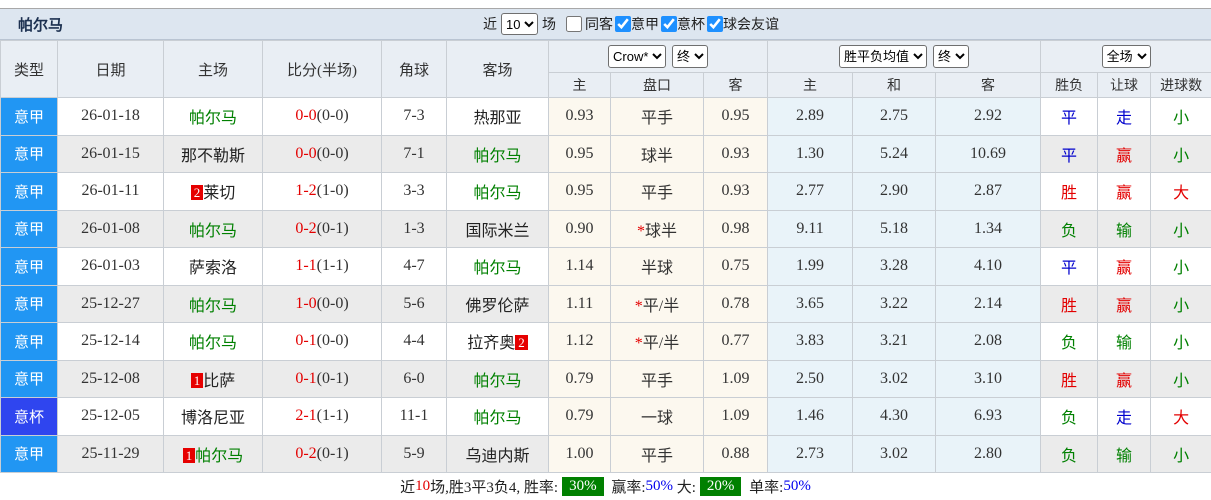 The image size is (1211, 500). What do you see at coordinates (1124, 85) in the screenshot?
I see `col-handicap-result: 让球` at bounding box center [1124, 85].